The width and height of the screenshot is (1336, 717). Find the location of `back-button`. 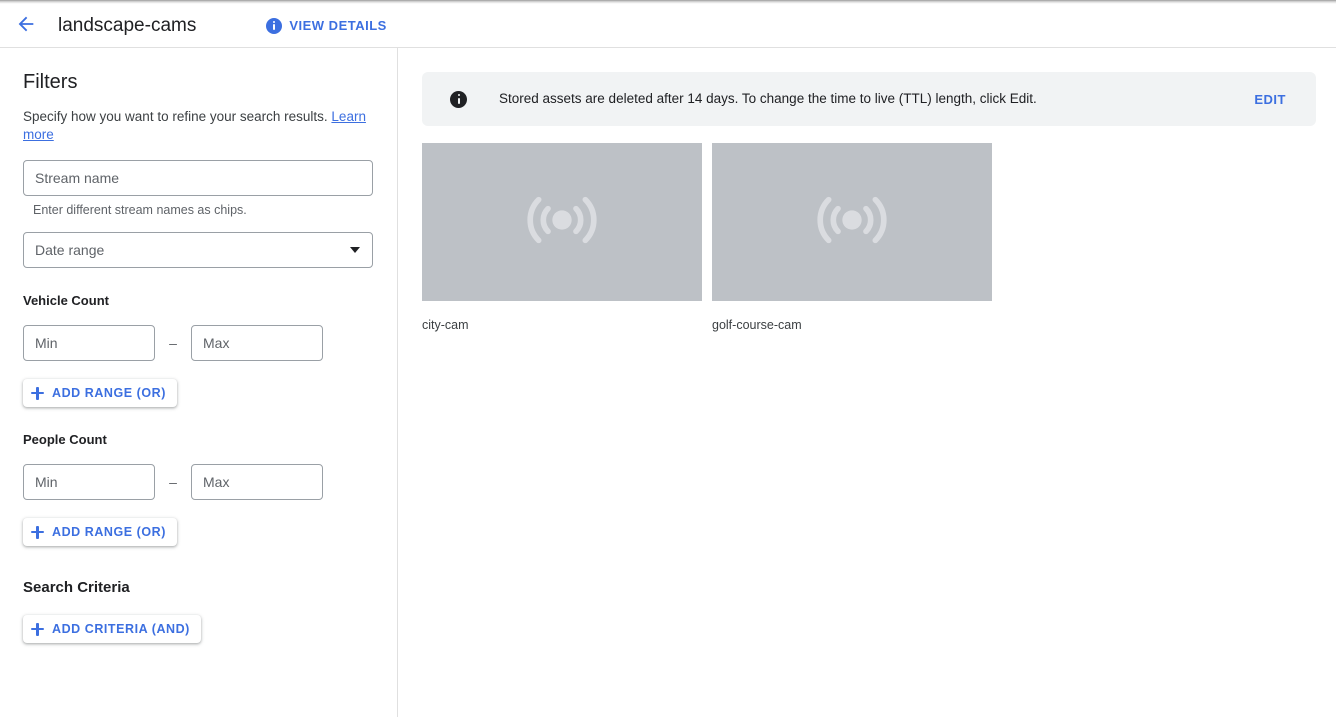

back-button is located at coordinates (26, 26).